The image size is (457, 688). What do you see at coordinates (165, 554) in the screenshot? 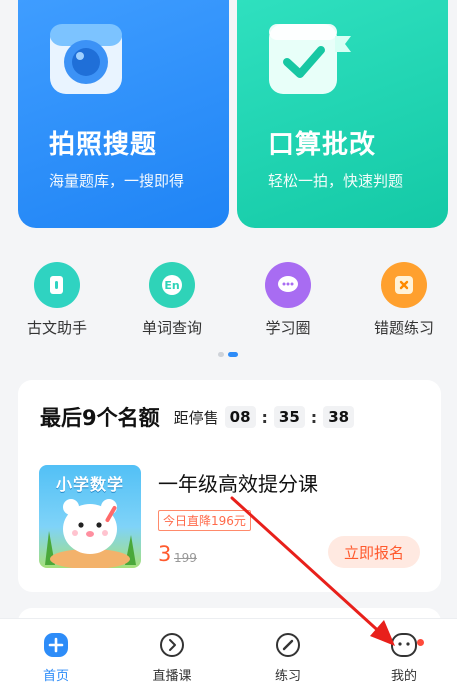
I see `course-price: 3` at bounding box center [165, 554].